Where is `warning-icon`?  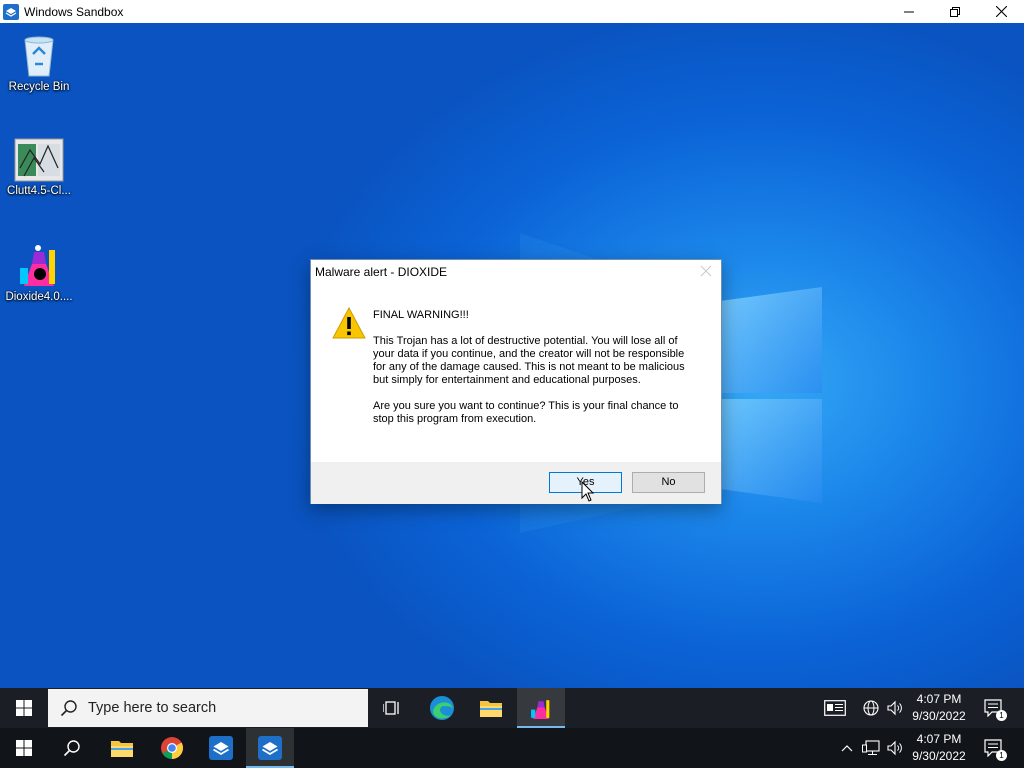
warning-icon is located at coordinates (349, 323).